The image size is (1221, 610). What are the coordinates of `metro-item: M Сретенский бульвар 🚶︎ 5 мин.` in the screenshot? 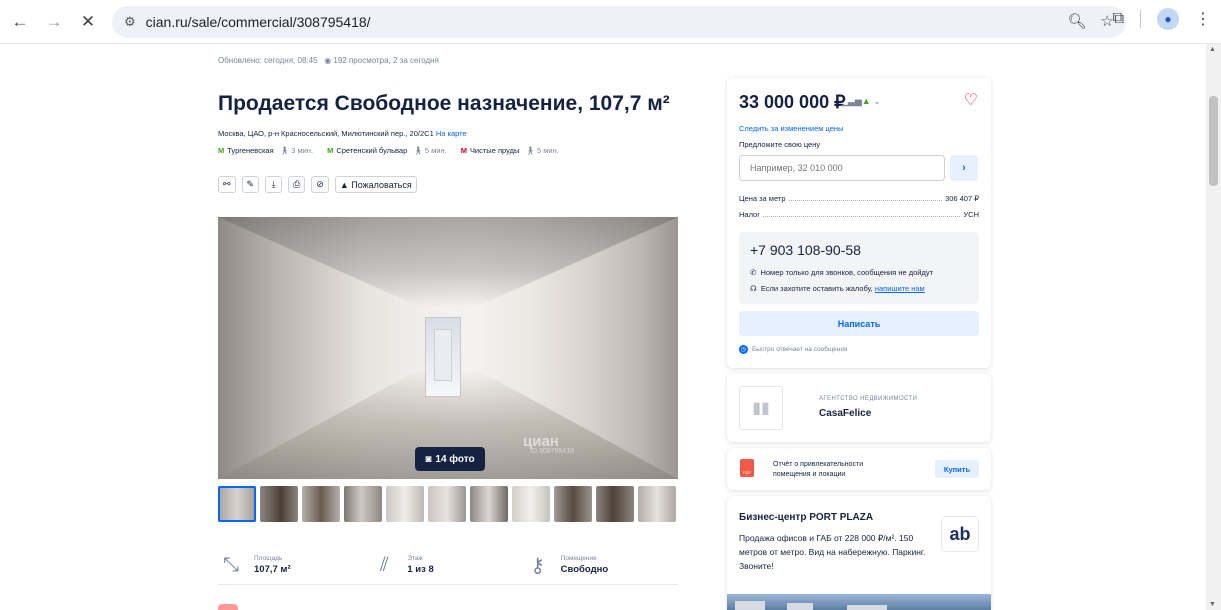 It's located at (387, 150).